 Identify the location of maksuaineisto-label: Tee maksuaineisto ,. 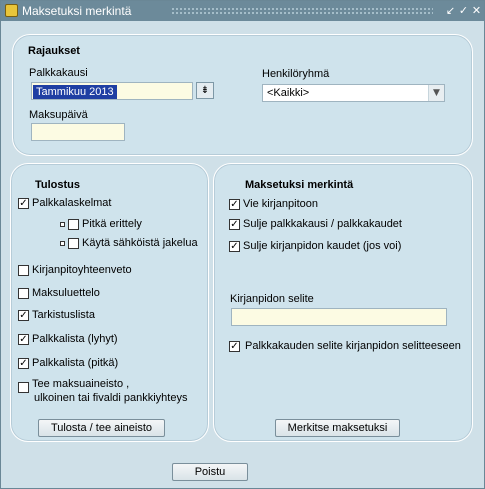
(81, 384).